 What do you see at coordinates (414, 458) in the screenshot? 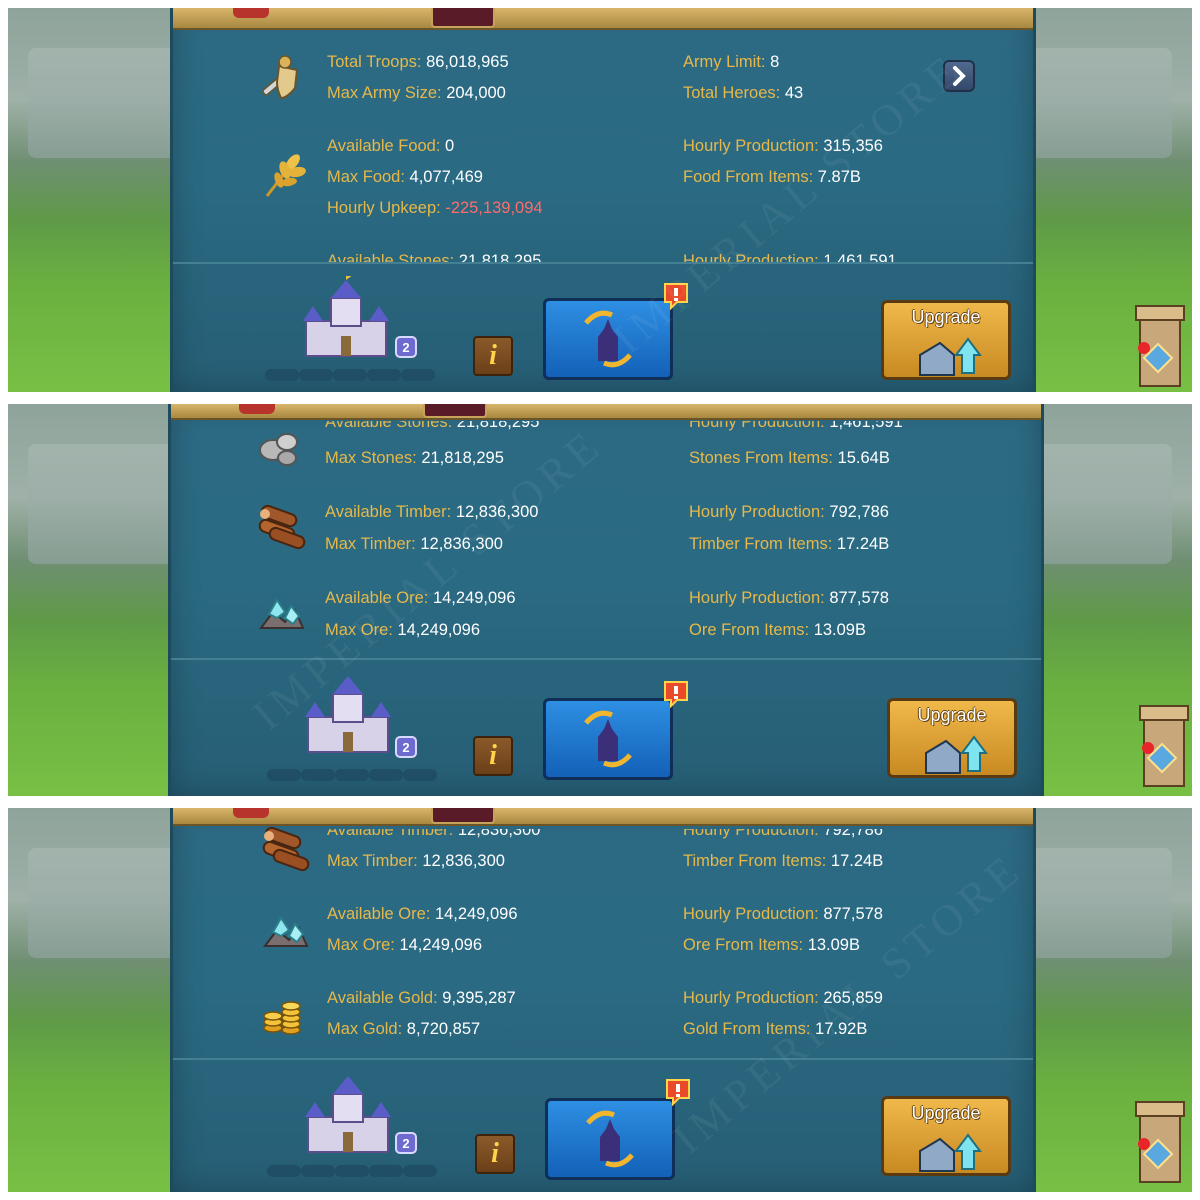
I see `max-stones: Max Stones: 21,818,295` at bounding box center [414, 458].